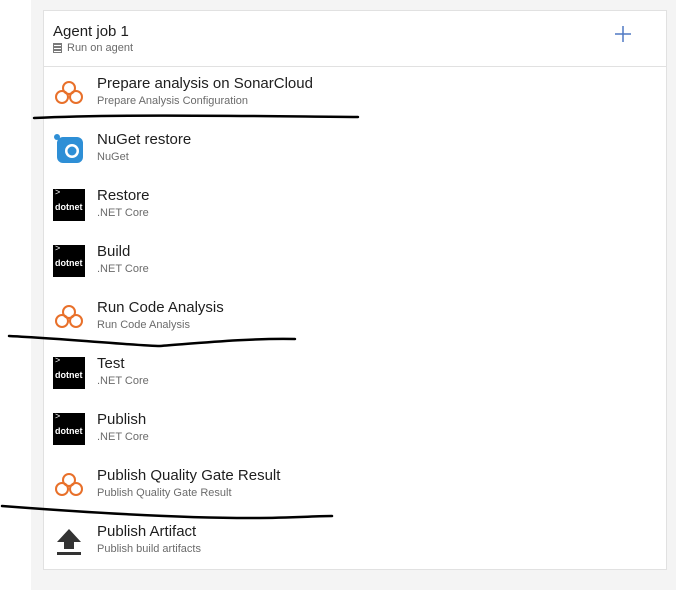 Image resolution: width=676 pixels, height=590 pixels. Describe the element at coordinates (149, 549) in the screenshot. I see `task-subtitle: Publish build artifacts` at that location.